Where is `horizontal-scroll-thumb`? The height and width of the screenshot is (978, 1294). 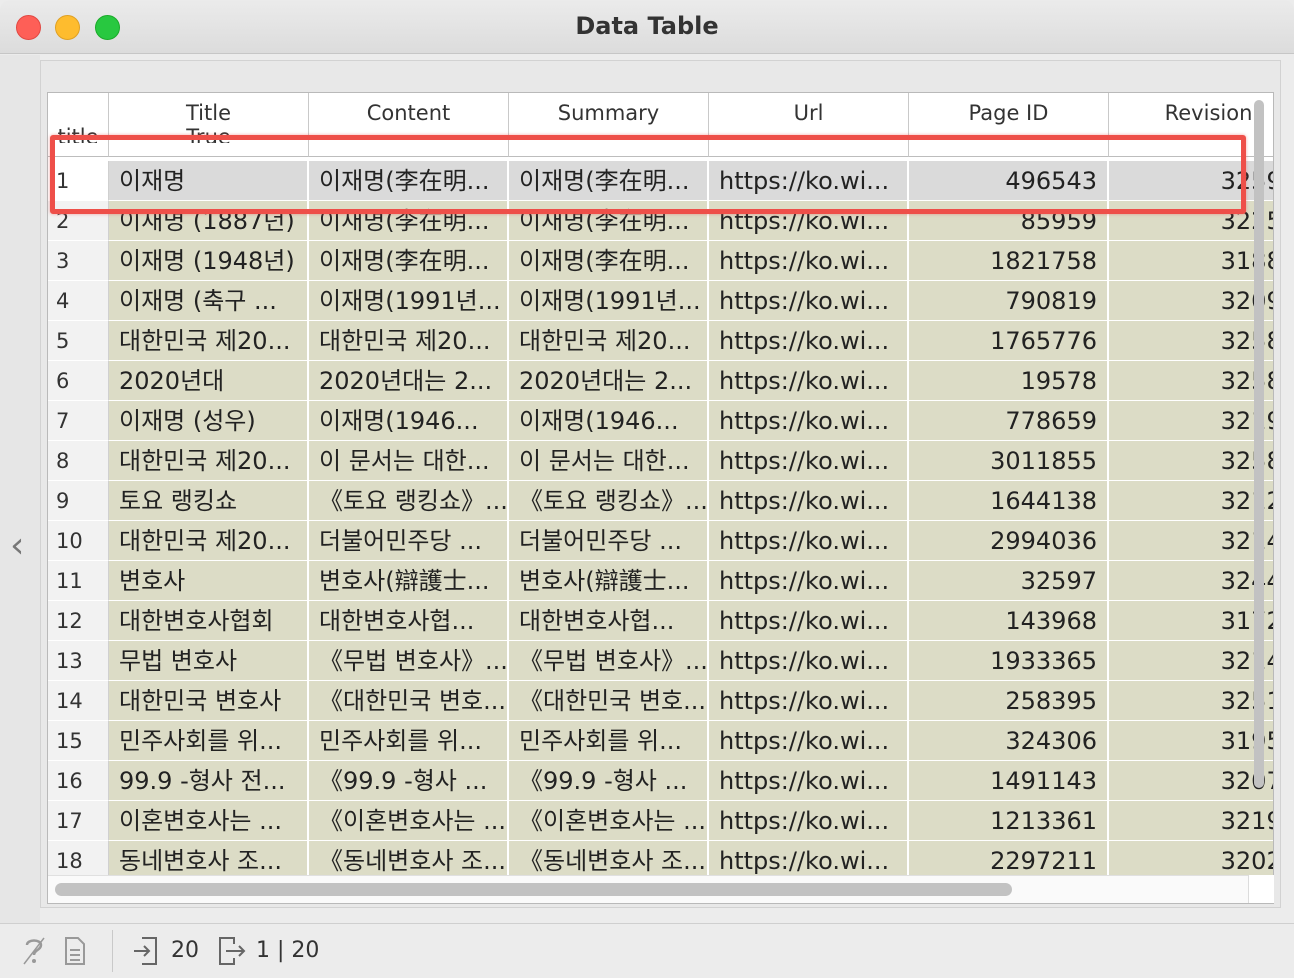
horizontal-scroll-thumb is located at coordinates (533, 889).